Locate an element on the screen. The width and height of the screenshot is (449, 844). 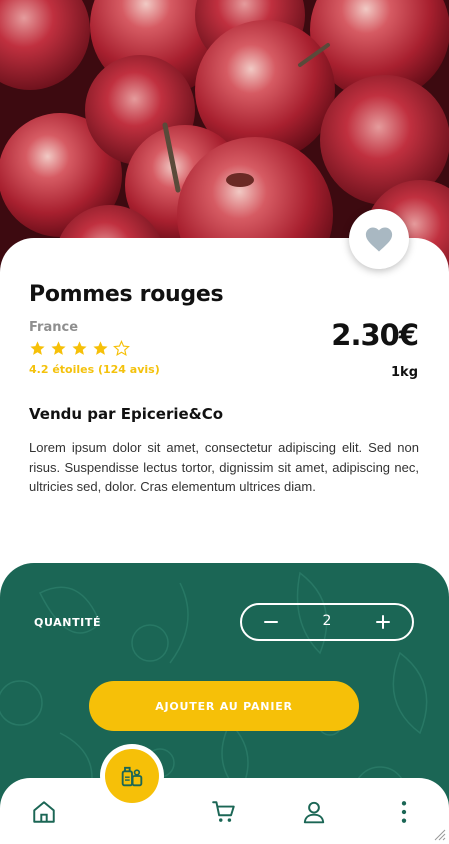
star-empty-icon is located at coordinates (121, 348).